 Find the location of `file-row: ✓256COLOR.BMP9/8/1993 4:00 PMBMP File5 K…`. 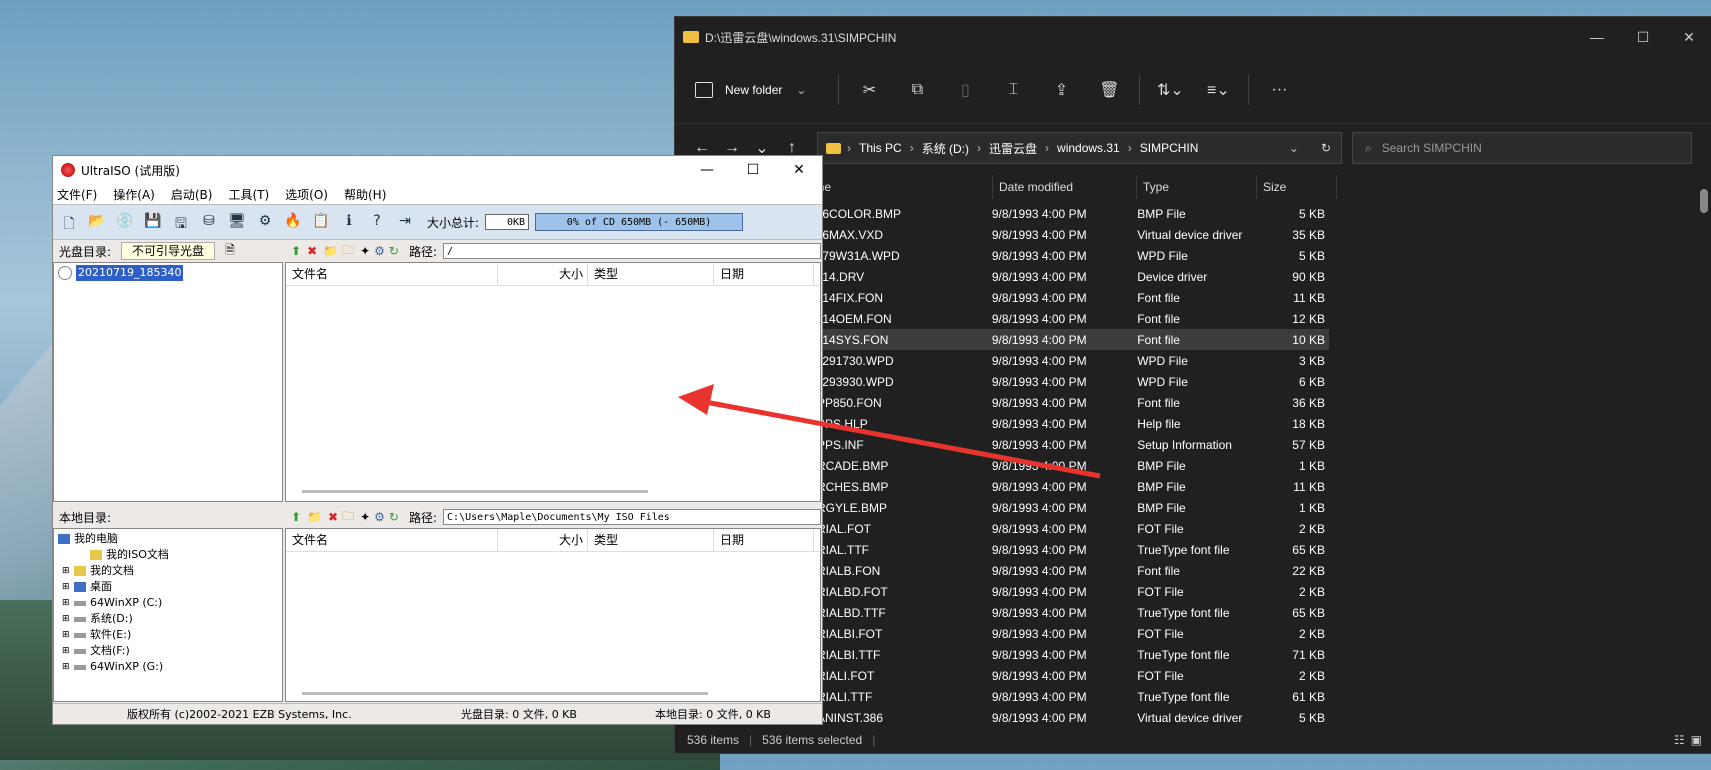

file-row: ✓256COLOR.BMP9/8/1993 4:00 PMBMP File5 K… is located at coordinates (1049, 213).